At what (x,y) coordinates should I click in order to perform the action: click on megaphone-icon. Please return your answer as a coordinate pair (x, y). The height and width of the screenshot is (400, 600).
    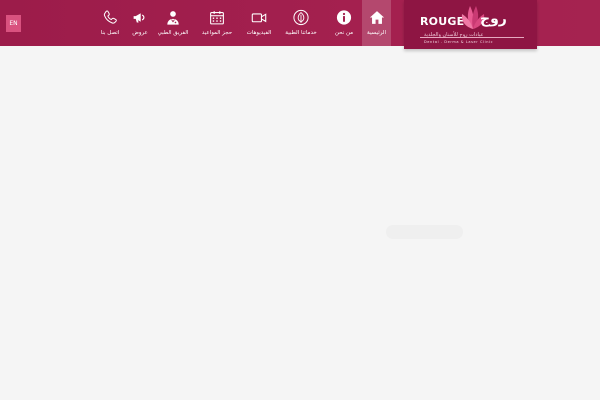
    Looking at the image, I should click on (140, 17).